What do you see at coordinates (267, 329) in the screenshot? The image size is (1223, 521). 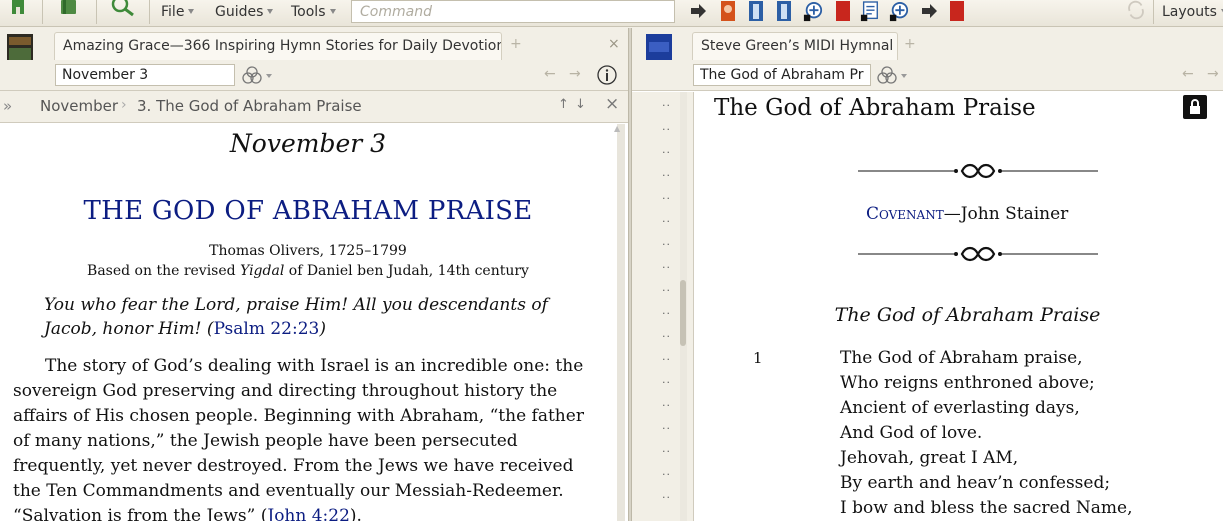 I see `scripture-link: Psalm 22:23` at bounding box center [267, 329].